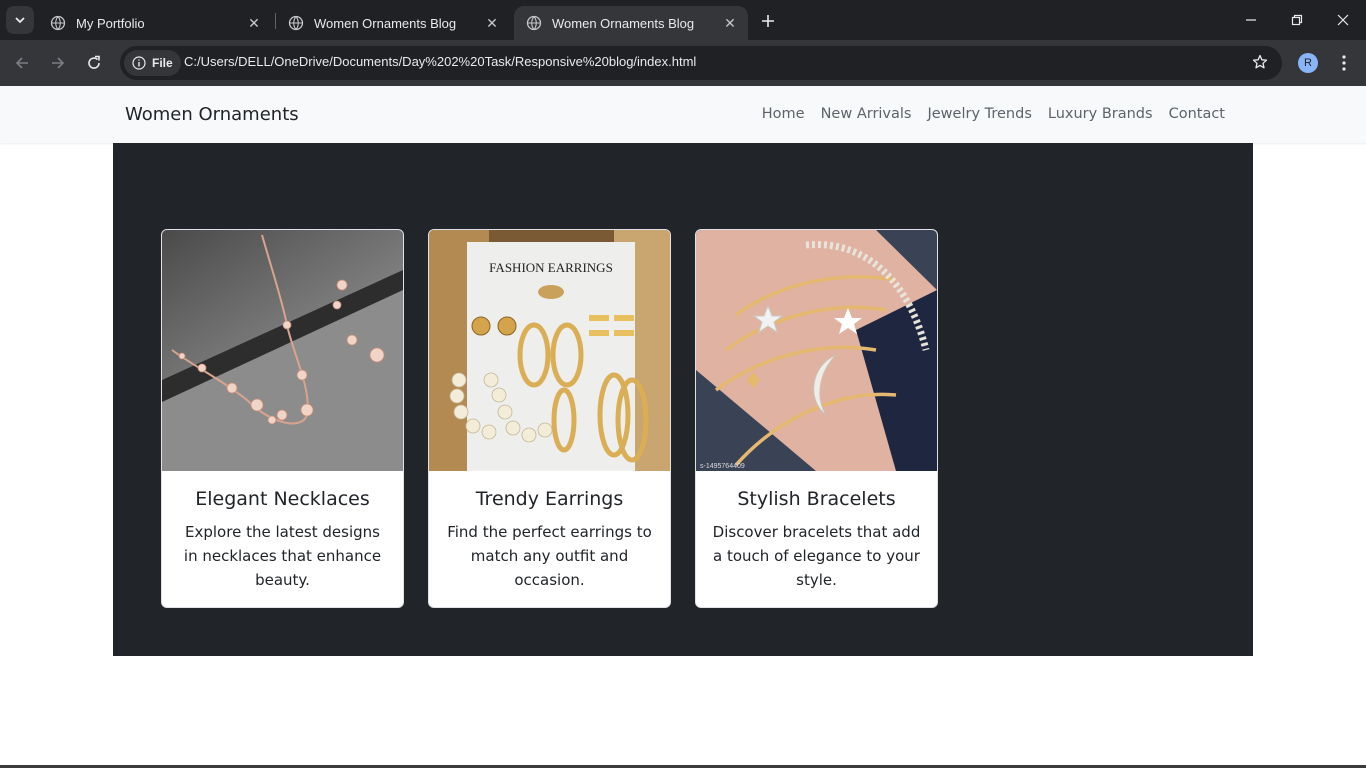 The image size is (1366, 768). Describe the element at coordinates (282, 350) in the screenshot. I see `necklace-image` at that location.